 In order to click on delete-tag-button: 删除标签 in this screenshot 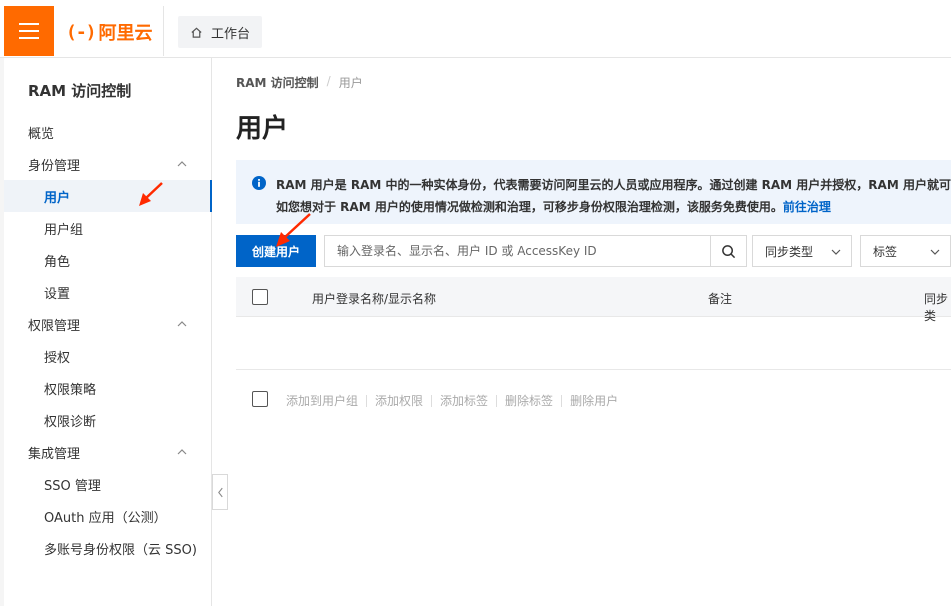, I will do `click(529, 400)`.